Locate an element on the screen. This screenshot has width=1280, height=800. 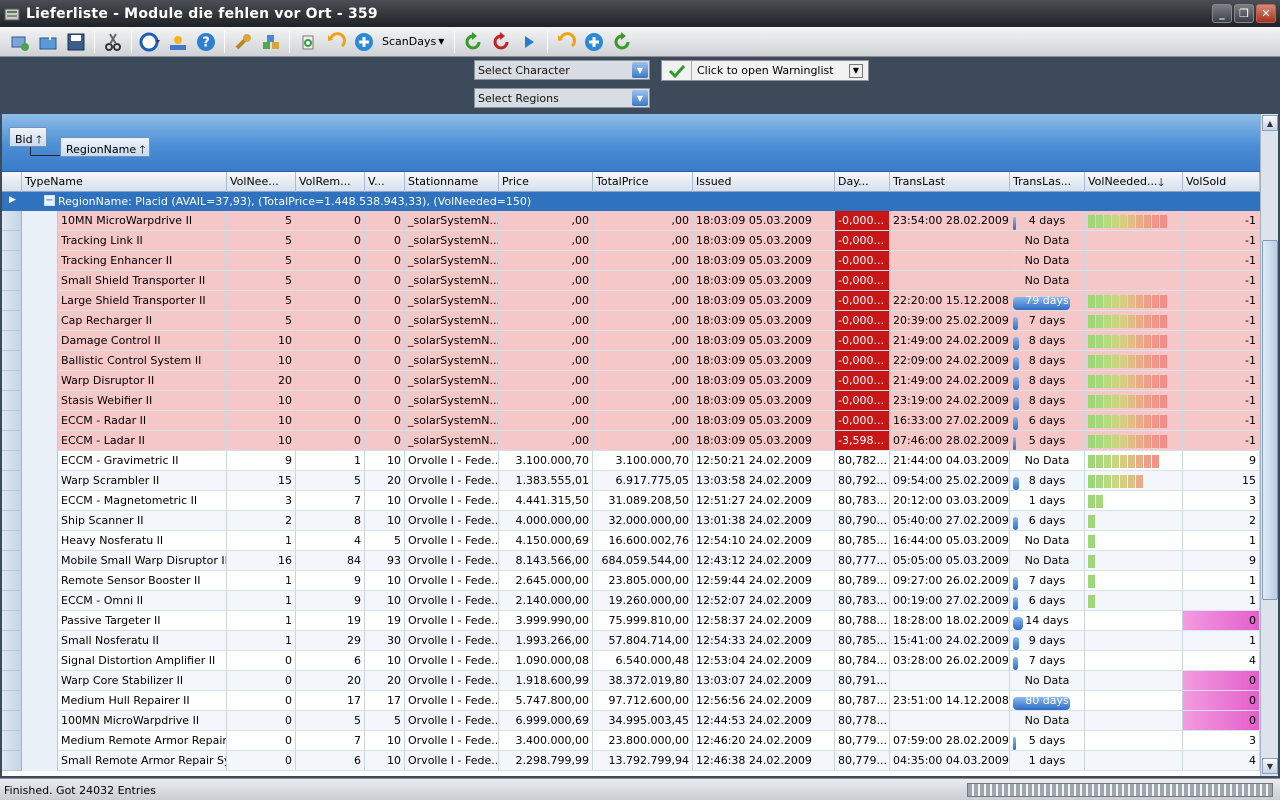
translast-cell: 8 days is located at coordinates (1047, 481).